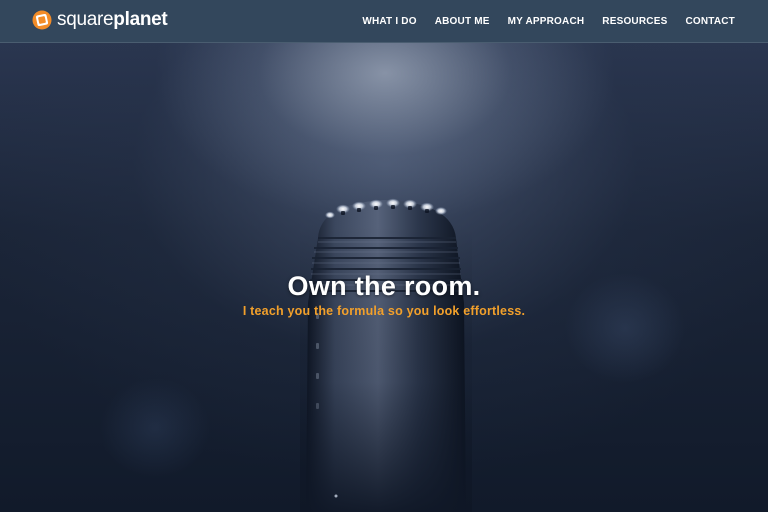 The height and width of the screenshot is (512, 768). I want to click on brand-name-bold: planet, so click(140, 19).